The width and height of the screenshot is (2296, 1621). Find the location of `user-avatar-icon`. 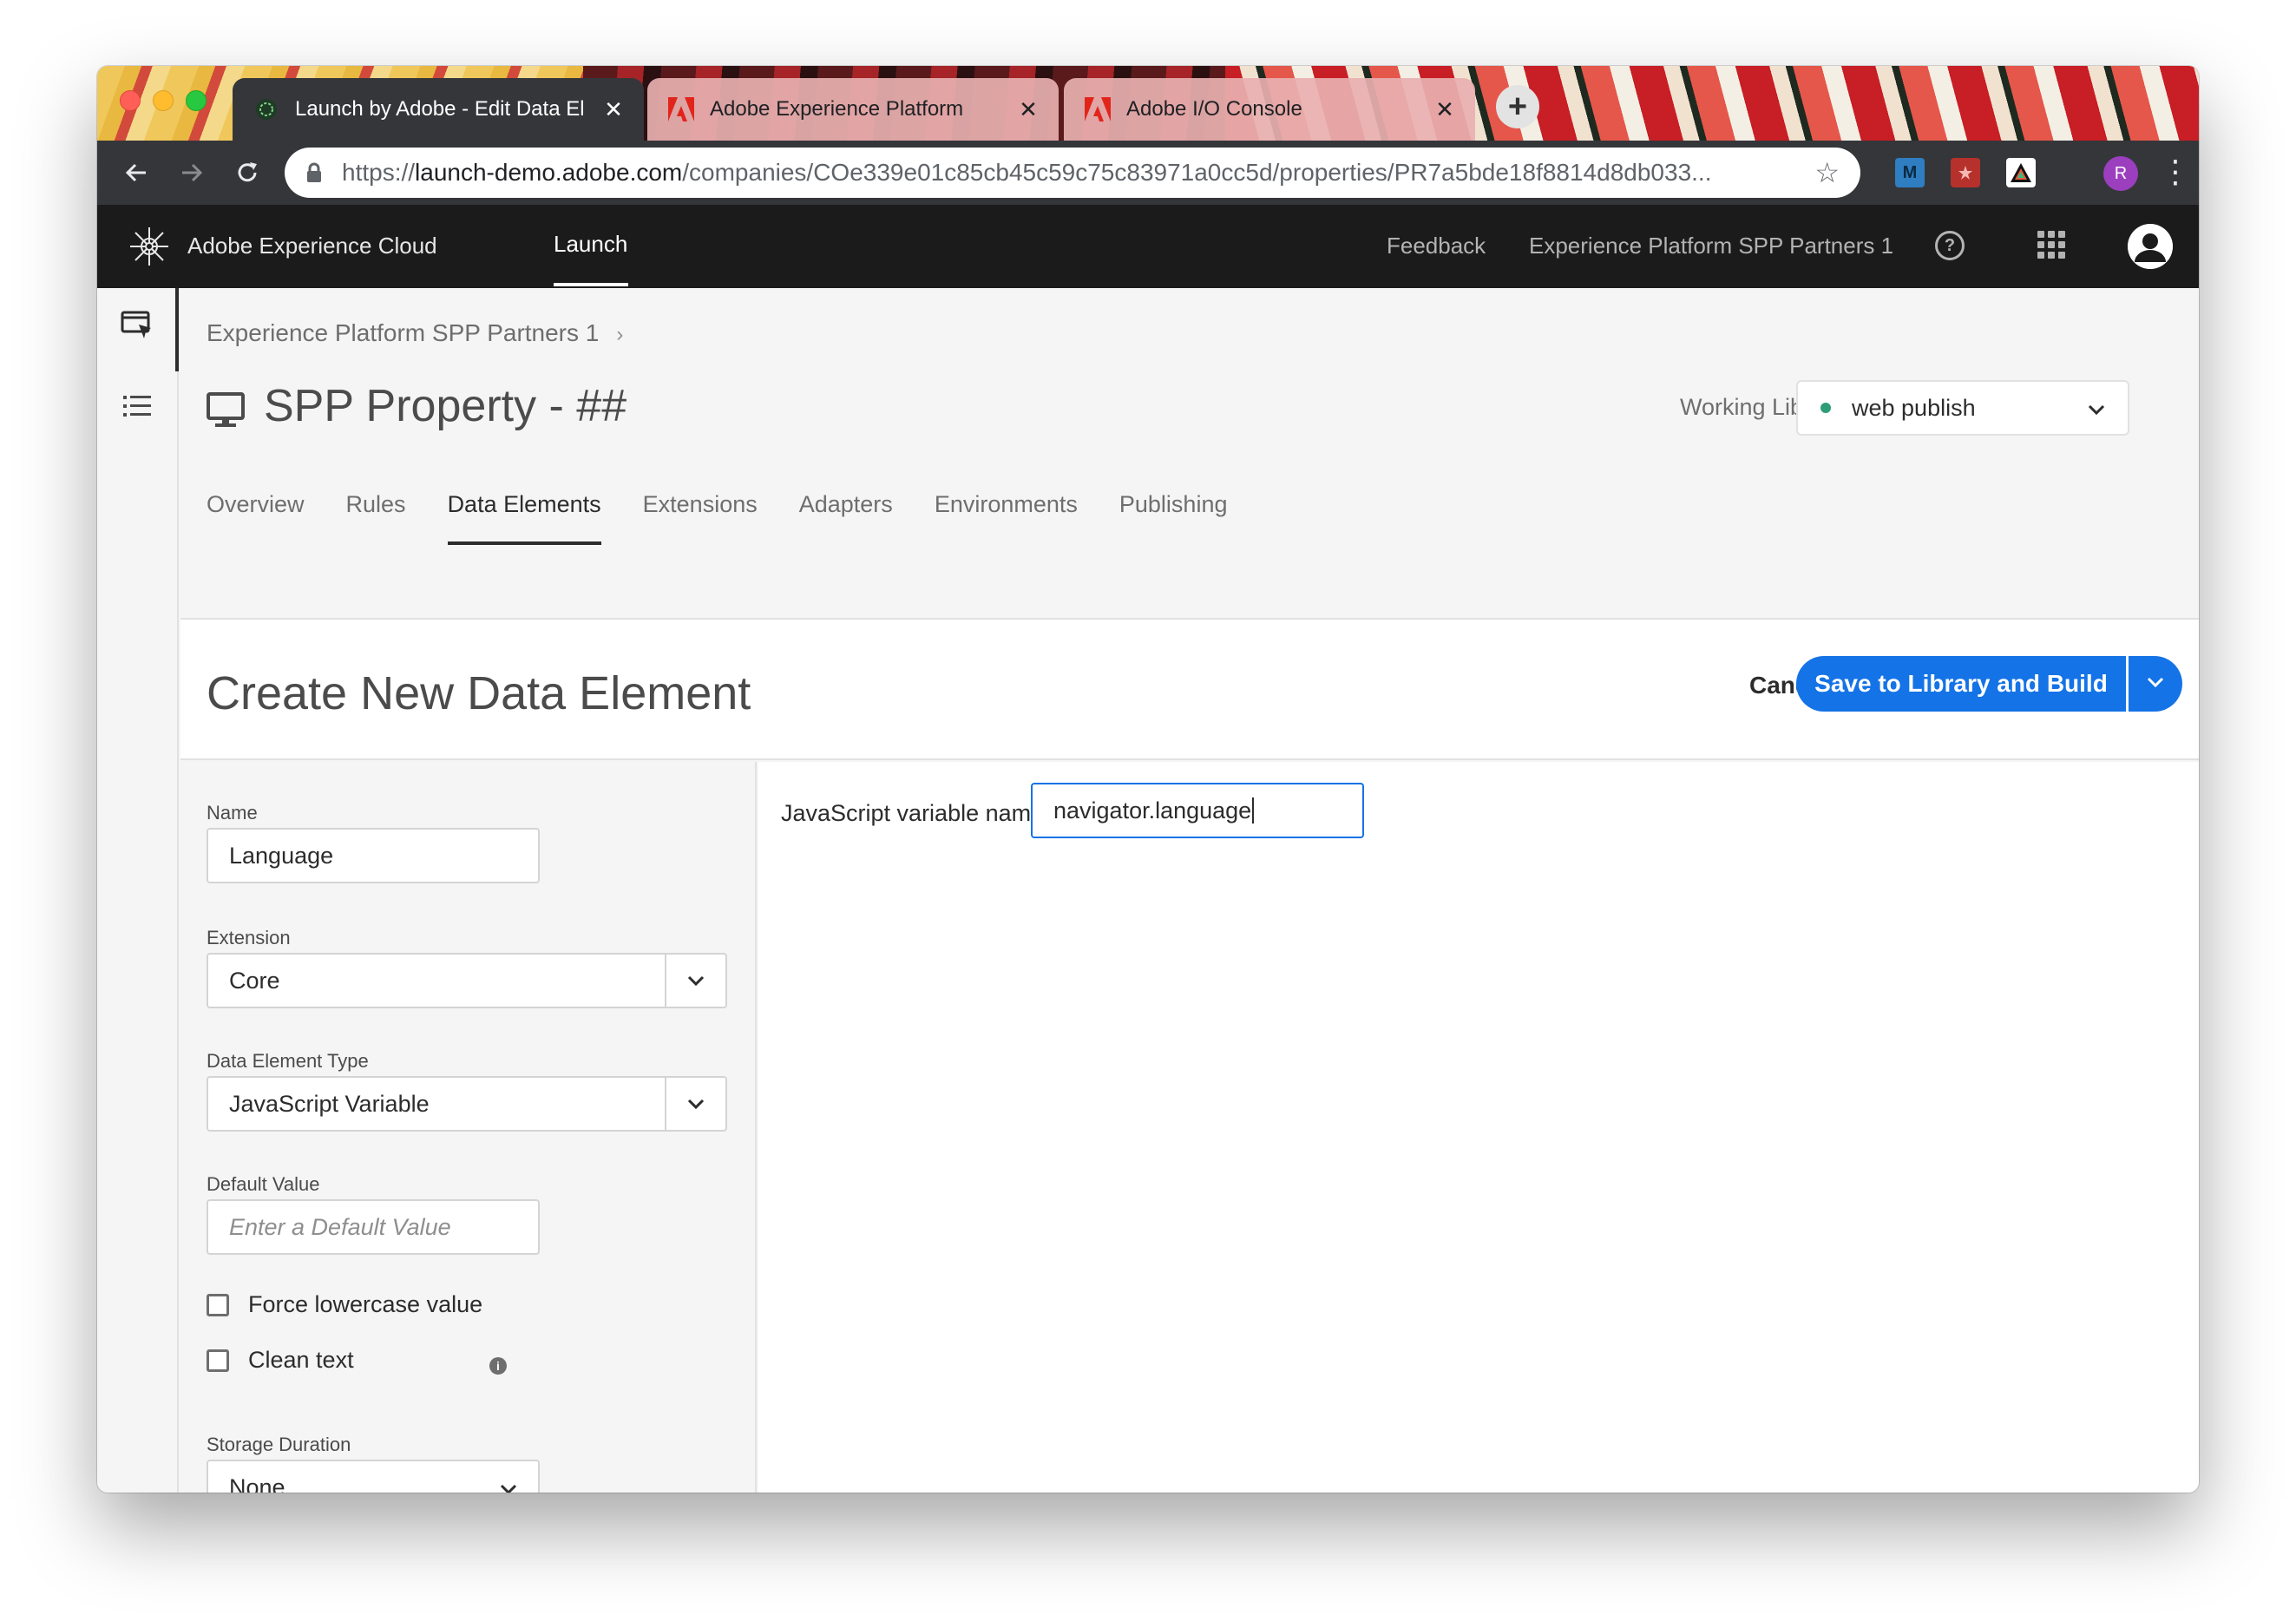

user-avatar-icon is located at coordinates (2150, 247).